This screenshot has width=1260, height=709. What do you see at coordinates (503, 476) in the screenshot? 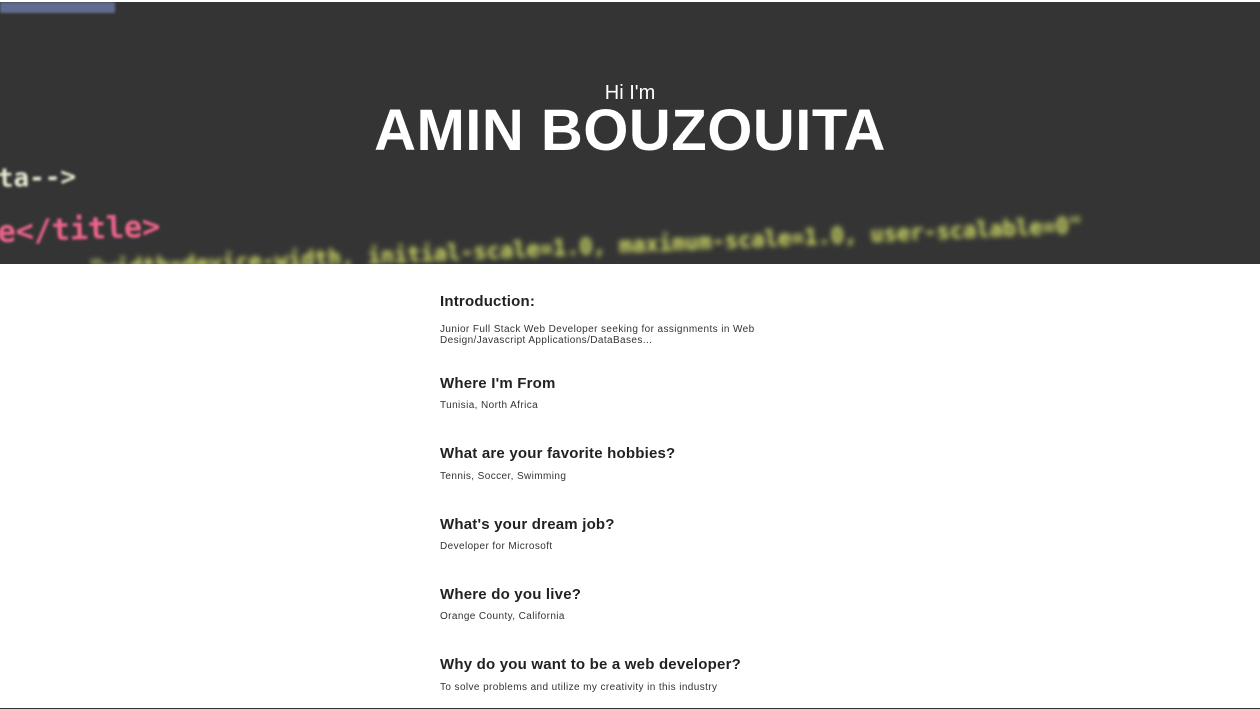
I see `section-body: Tennis, Soccer, Swimming` at bounding box center [503, 476].